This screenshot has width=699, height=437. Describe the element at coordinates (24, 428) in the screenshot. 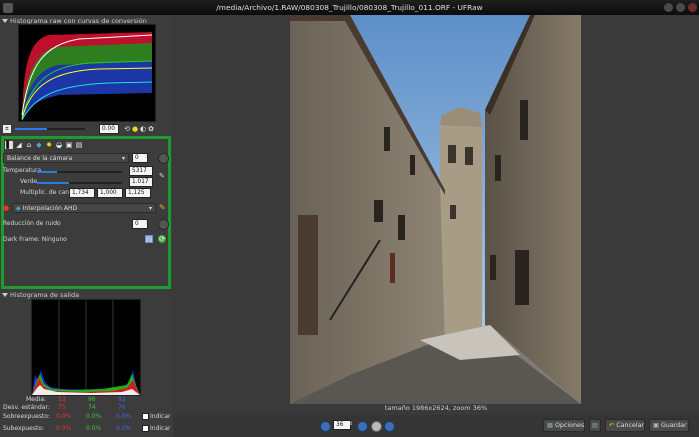

I see `sub-label: Subexpuesto:` at that location.